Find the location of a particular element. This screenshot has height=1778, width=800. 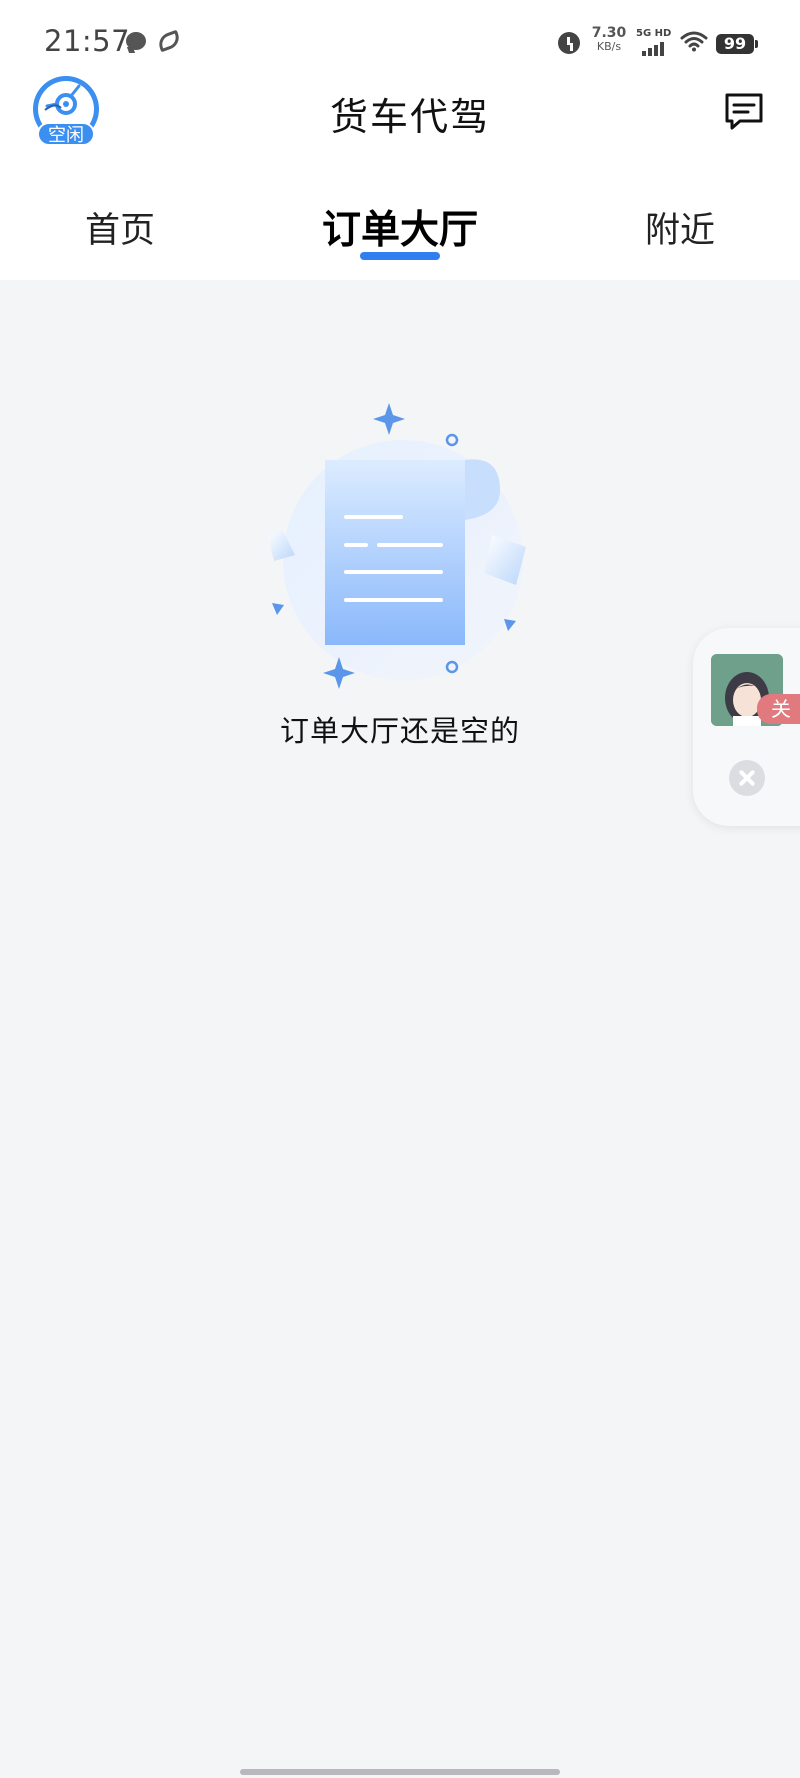

network-speed-value: 7.30 is located at coordinates (609, 33).